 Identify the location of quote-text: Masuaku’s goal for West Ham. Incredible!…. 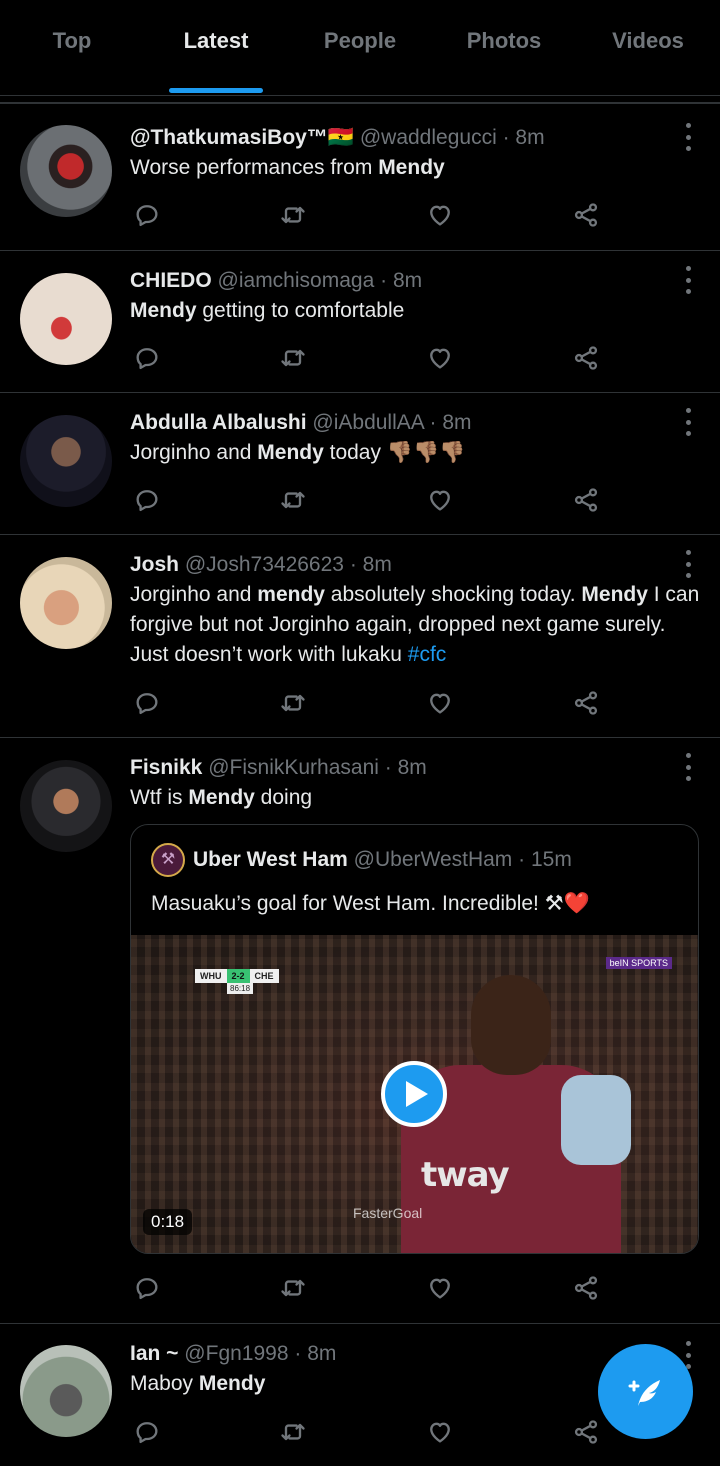
(370, 903).